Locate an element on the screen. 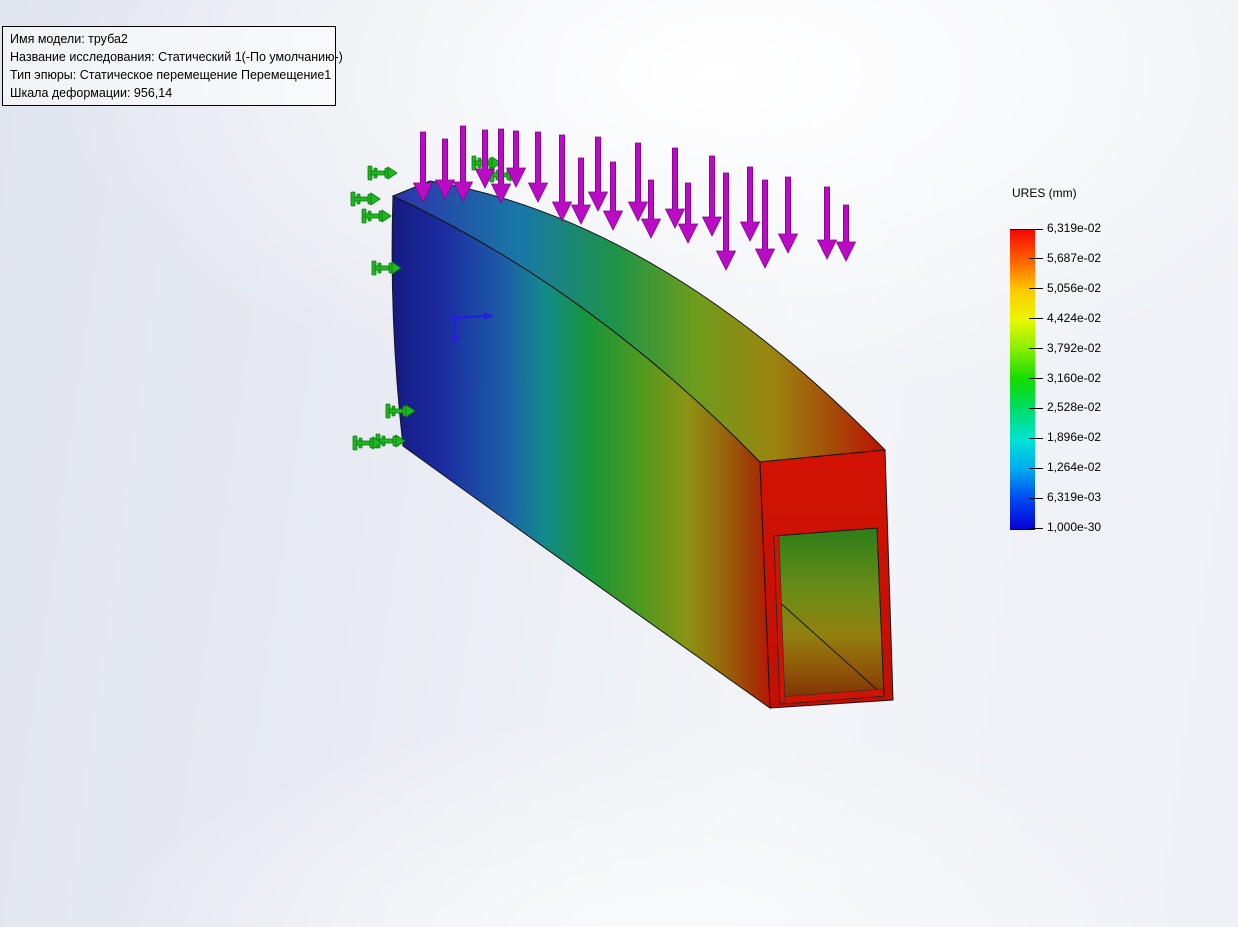 The image size is (1238, 927). legend-title: URES (mm) is located at coordinates (1044, 193).